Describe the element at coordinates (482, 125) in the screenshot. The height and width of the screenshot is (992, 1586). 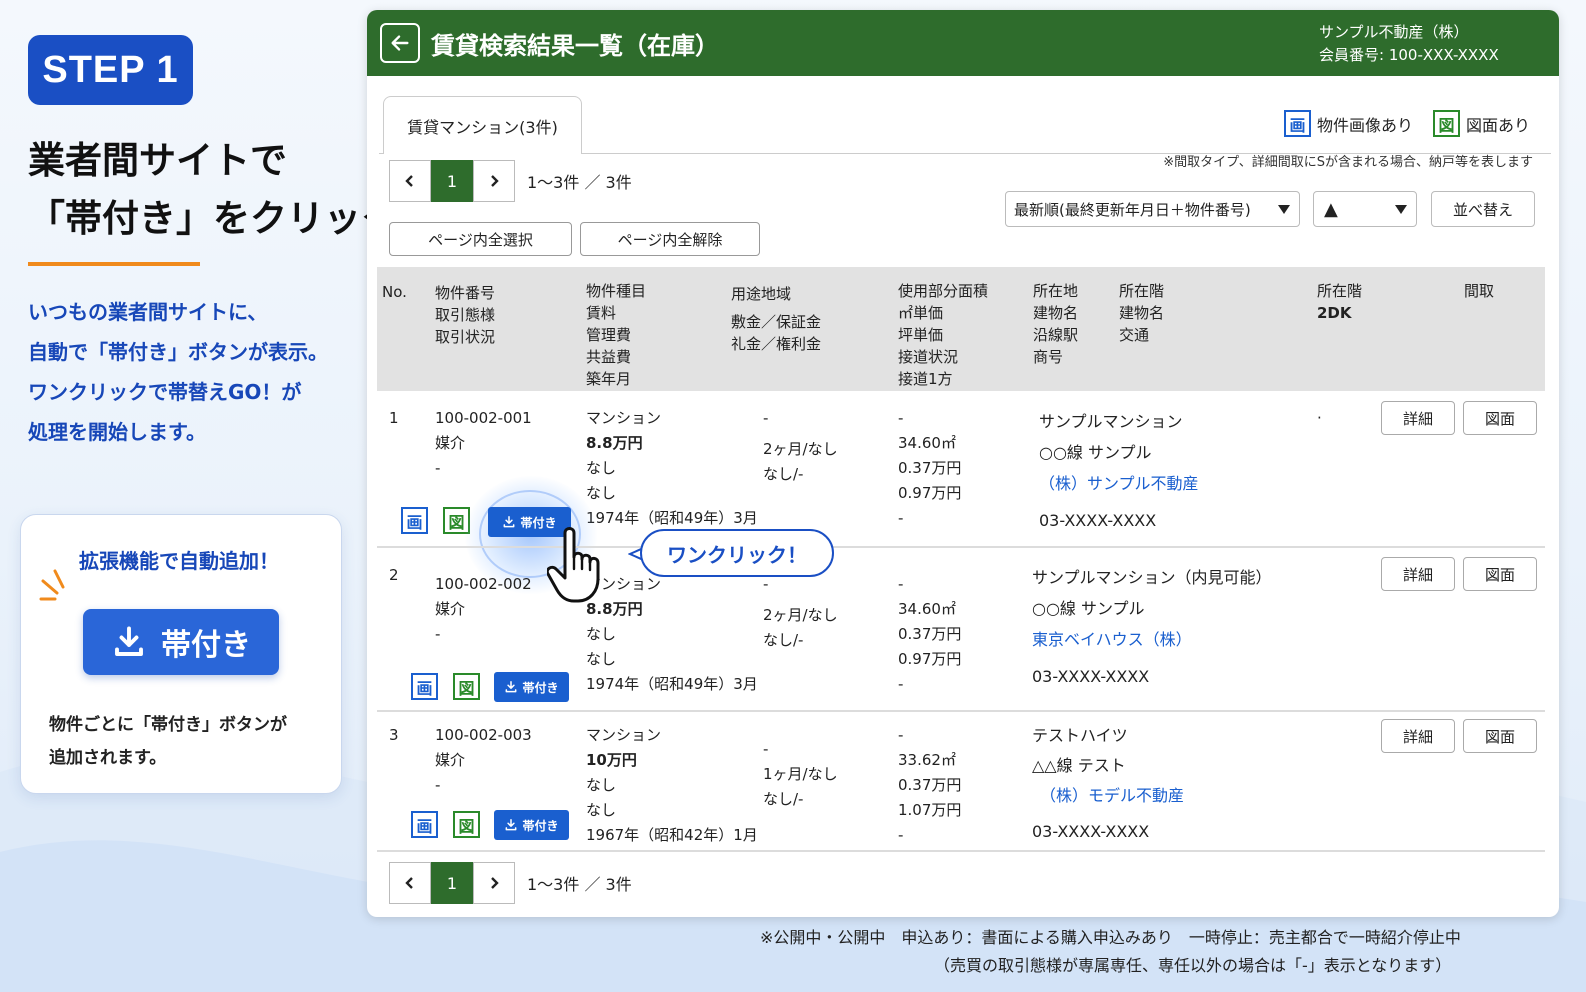
I see `tab-rental-mansion: 賃貸マンション(3件)` at that location.